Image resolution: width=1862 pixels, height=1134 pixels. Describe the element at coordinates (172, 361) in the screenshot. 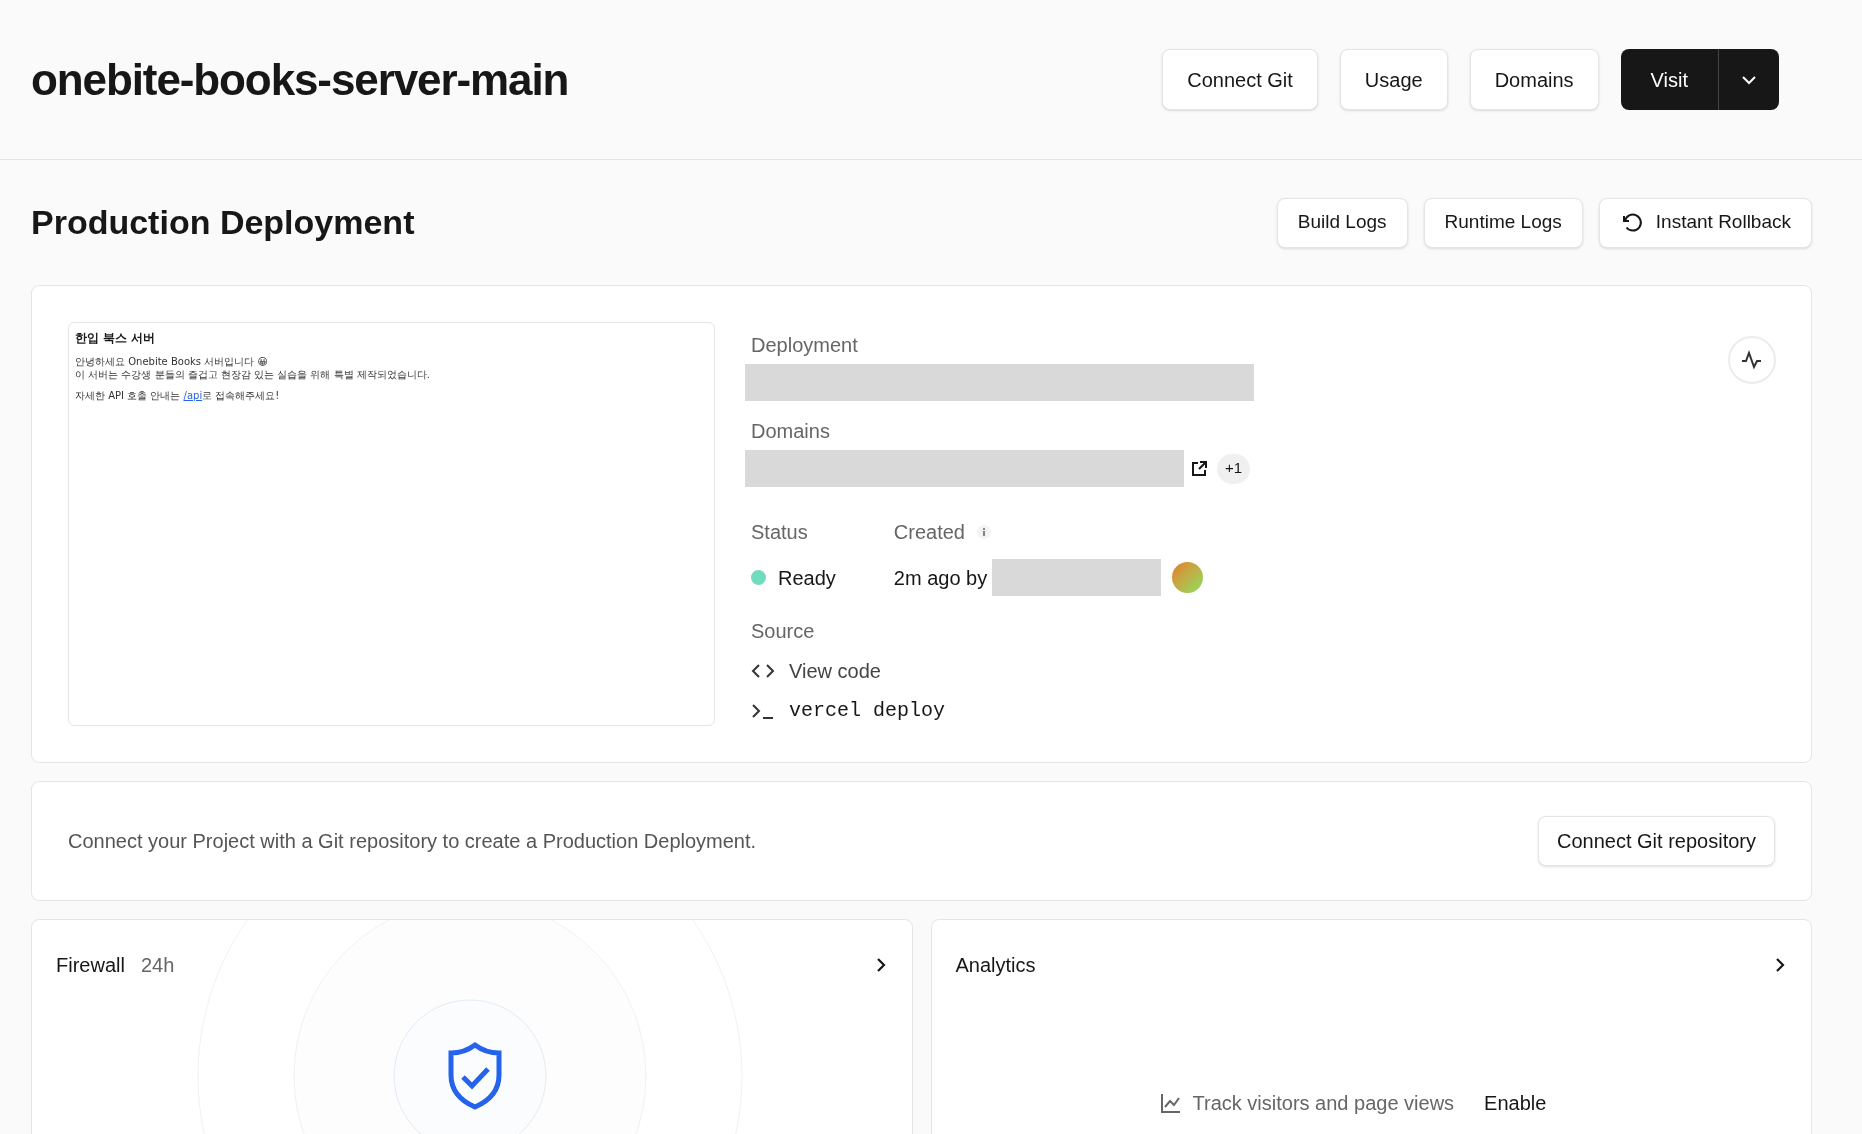

I see `preview-text: 안녕하세요 Onebite Books 서버입니다 😀` at that location.